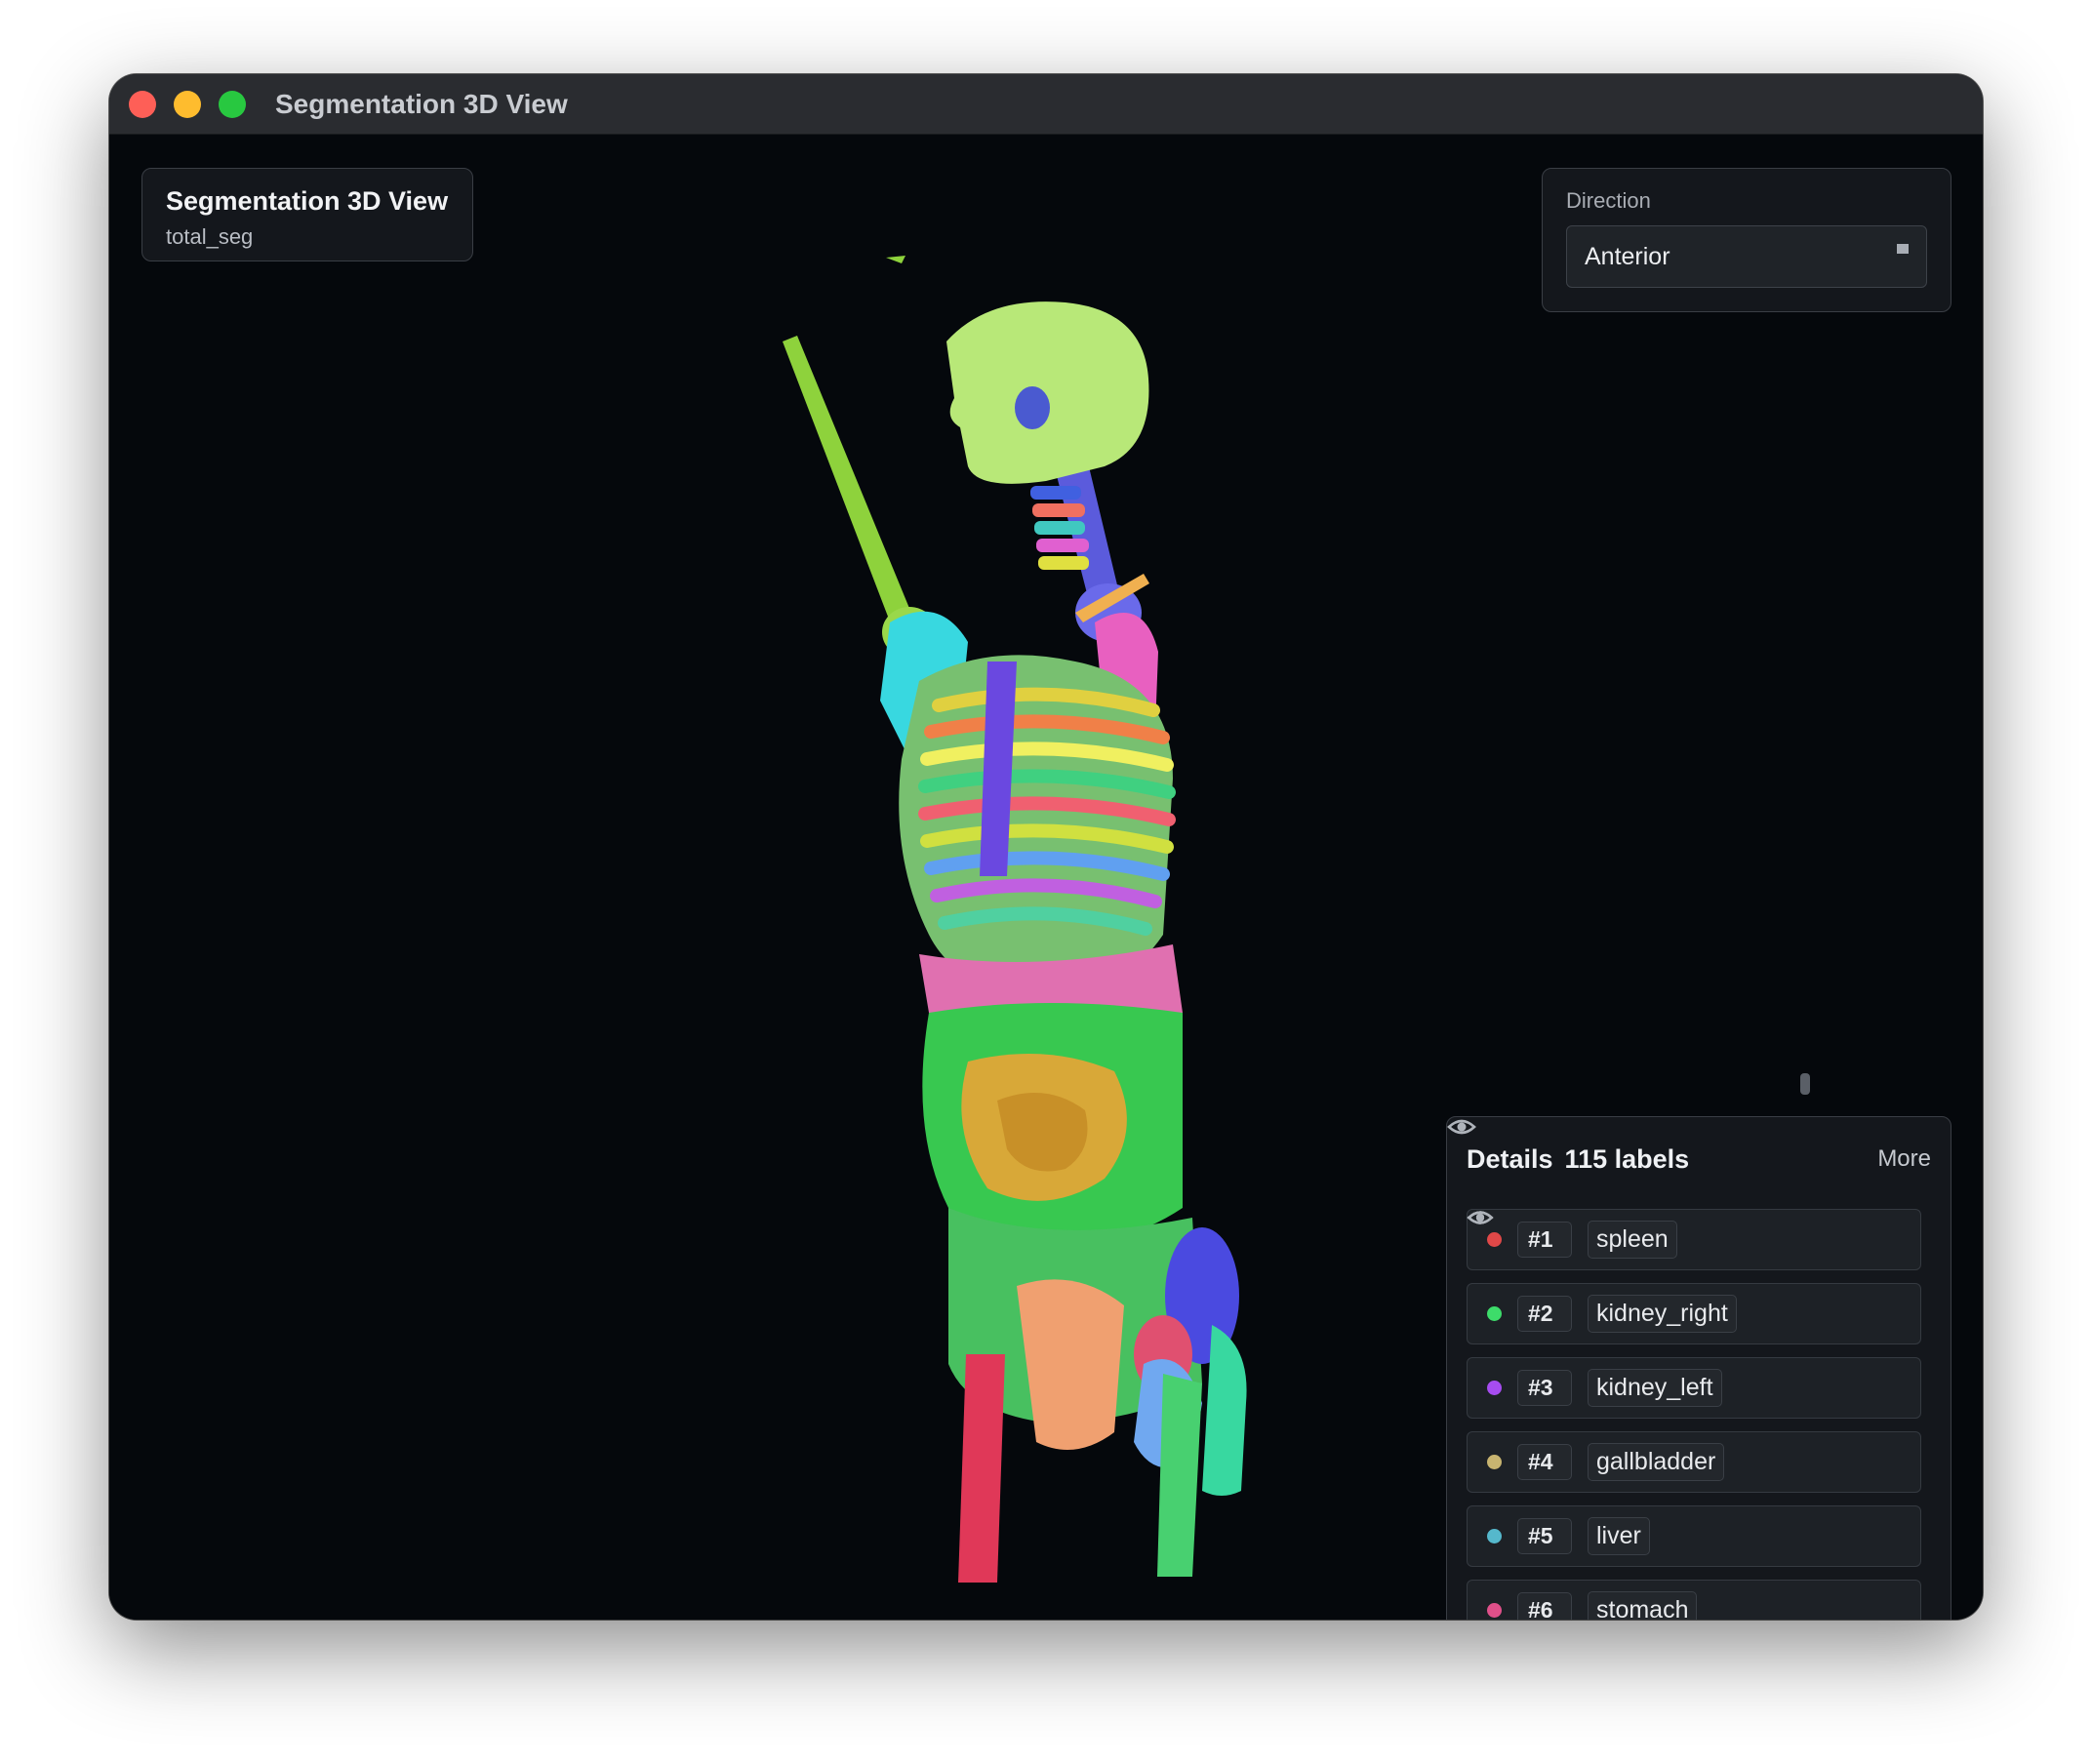 The width and height of the screenshot is (2092, 1764). Describe the element at coordinates (1544, 1462) in the screenshot. I see `label-index: #4` at that location.